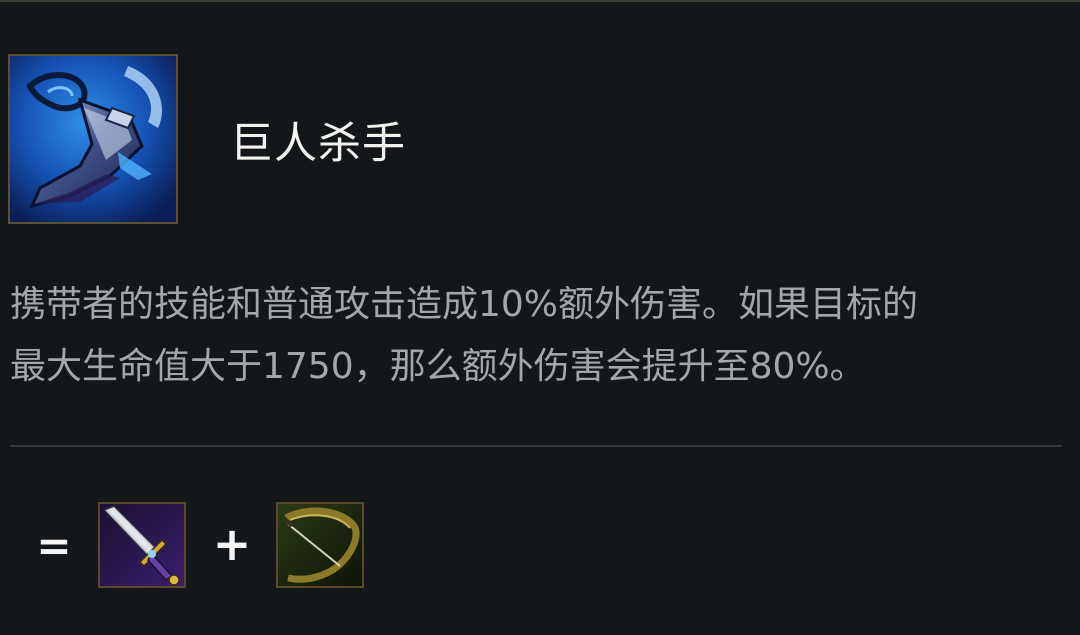  What do you see at coordinates (536, 446) in the screenshot?
I see `divider` at bounding box center [536, 446].